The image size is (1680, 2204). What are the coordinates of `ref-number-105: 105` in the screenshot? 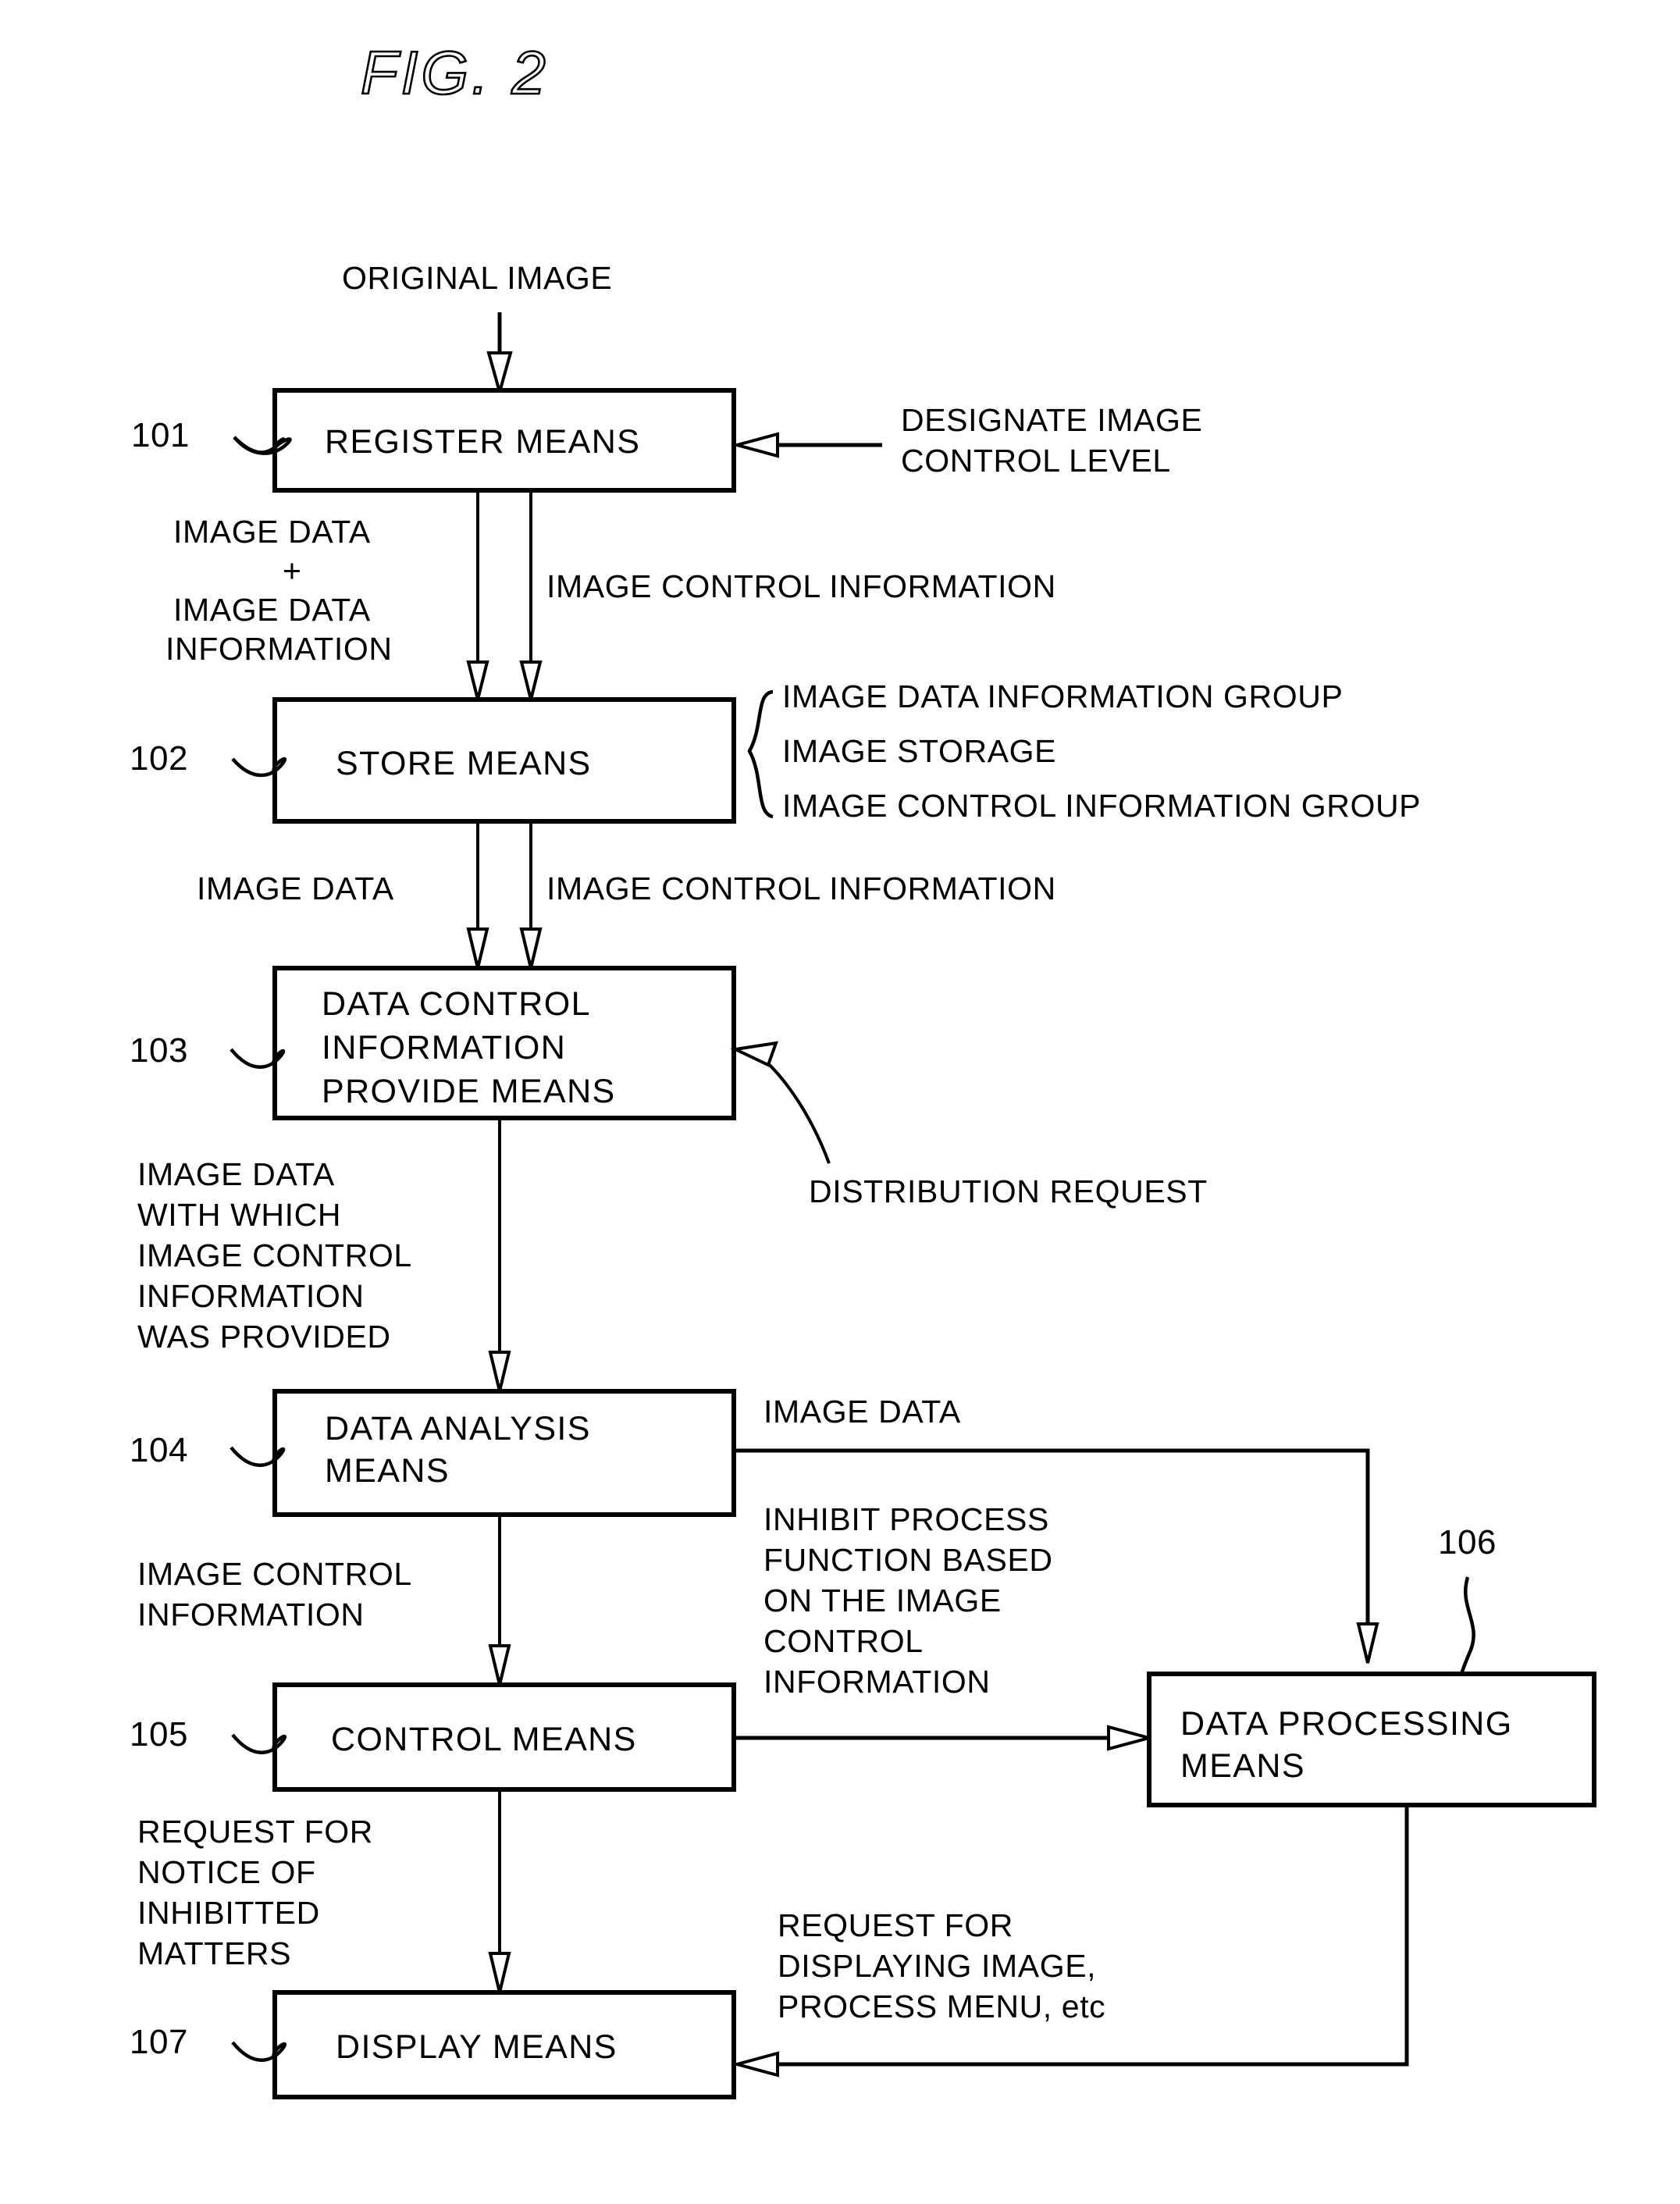 It's located at (159, 1734).